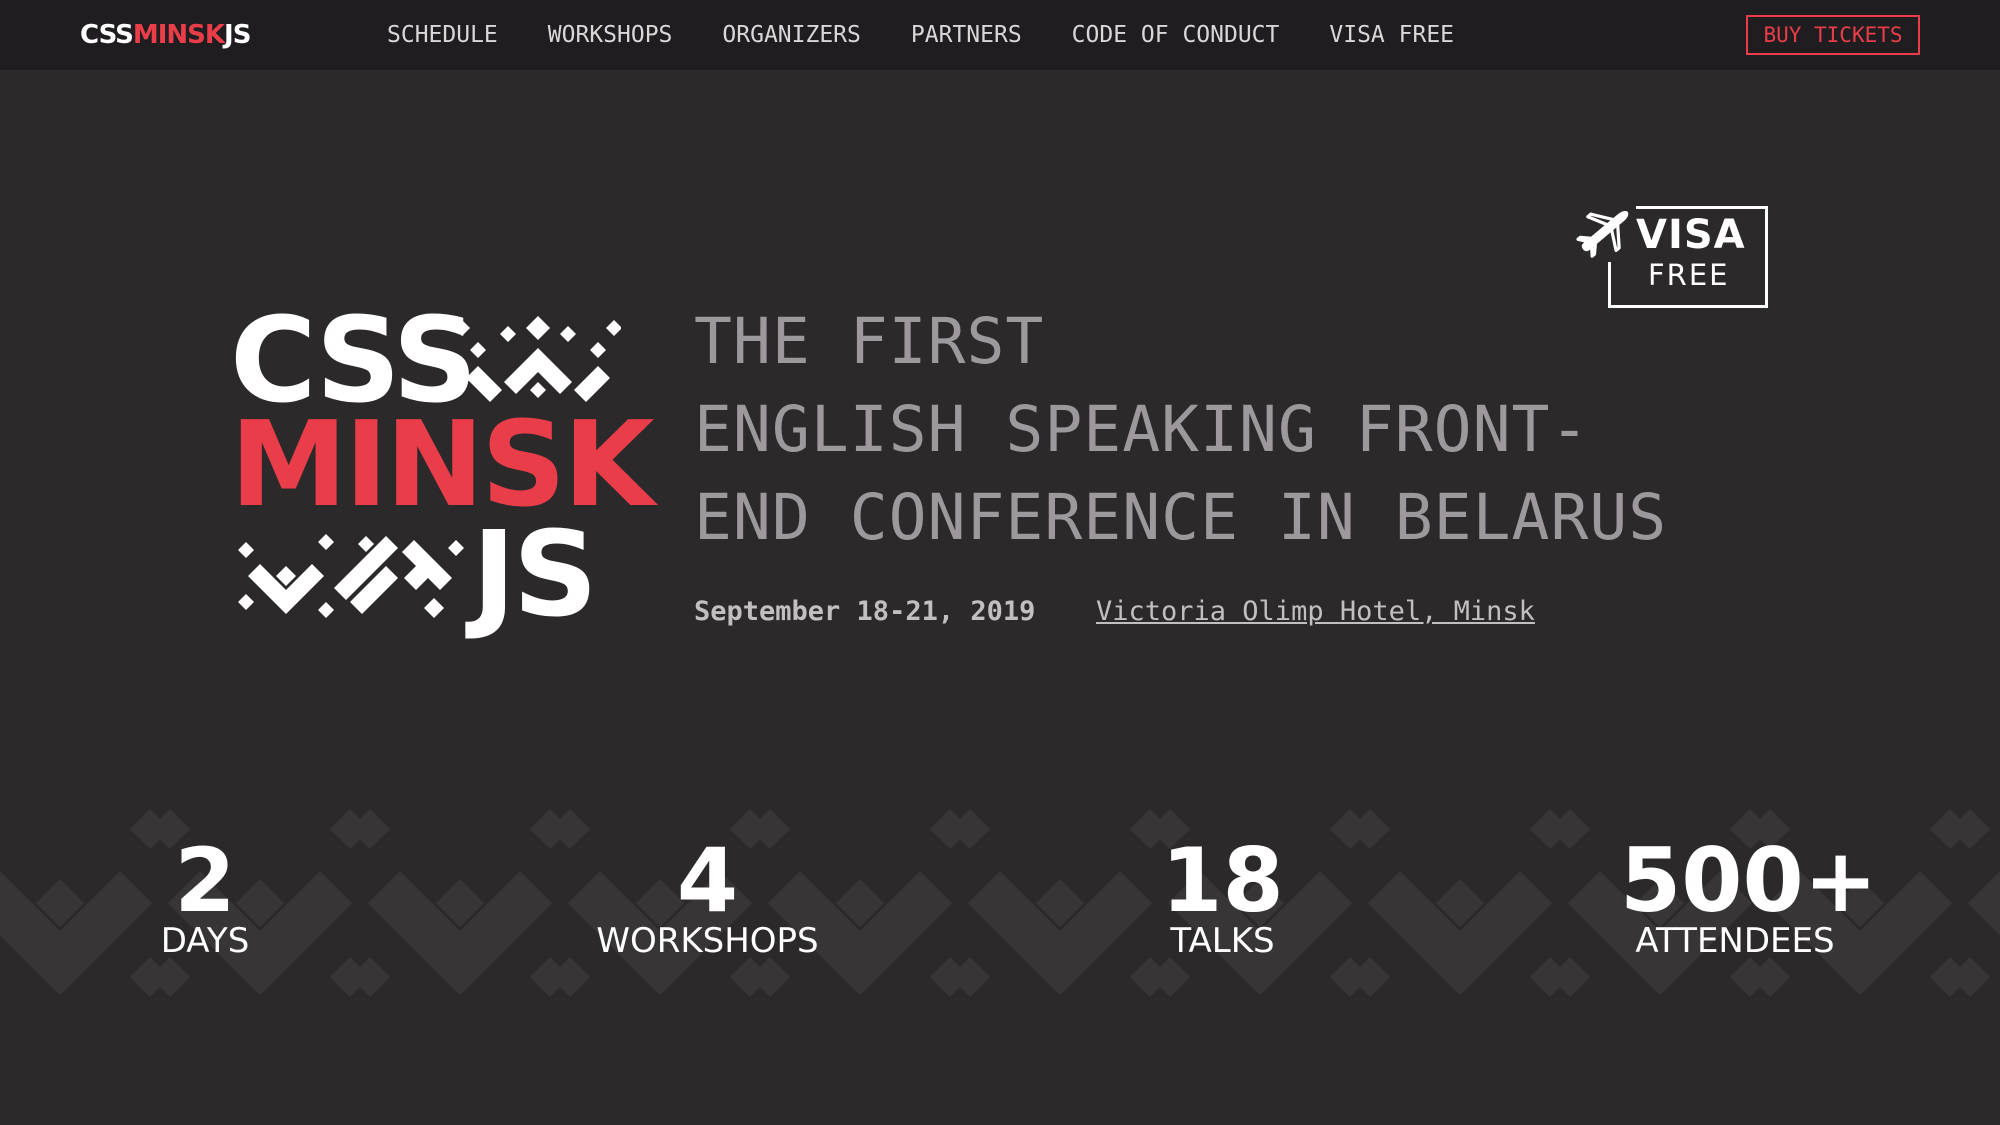  What do you see at coordinates (1181, 517) in the screenshot?
I see `headline-line-3: END CONFERENCE IN BELARUS` at bounding box center [1181, 517].